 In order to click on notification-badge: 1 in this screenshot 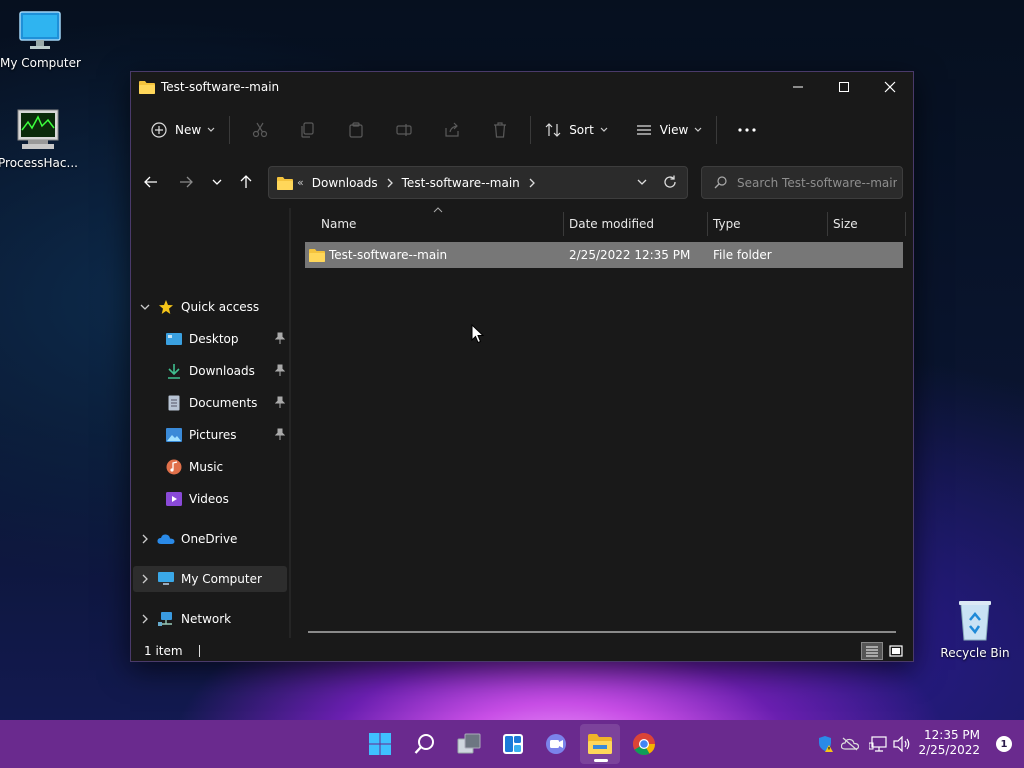, I will do `click(1004, 744)`.